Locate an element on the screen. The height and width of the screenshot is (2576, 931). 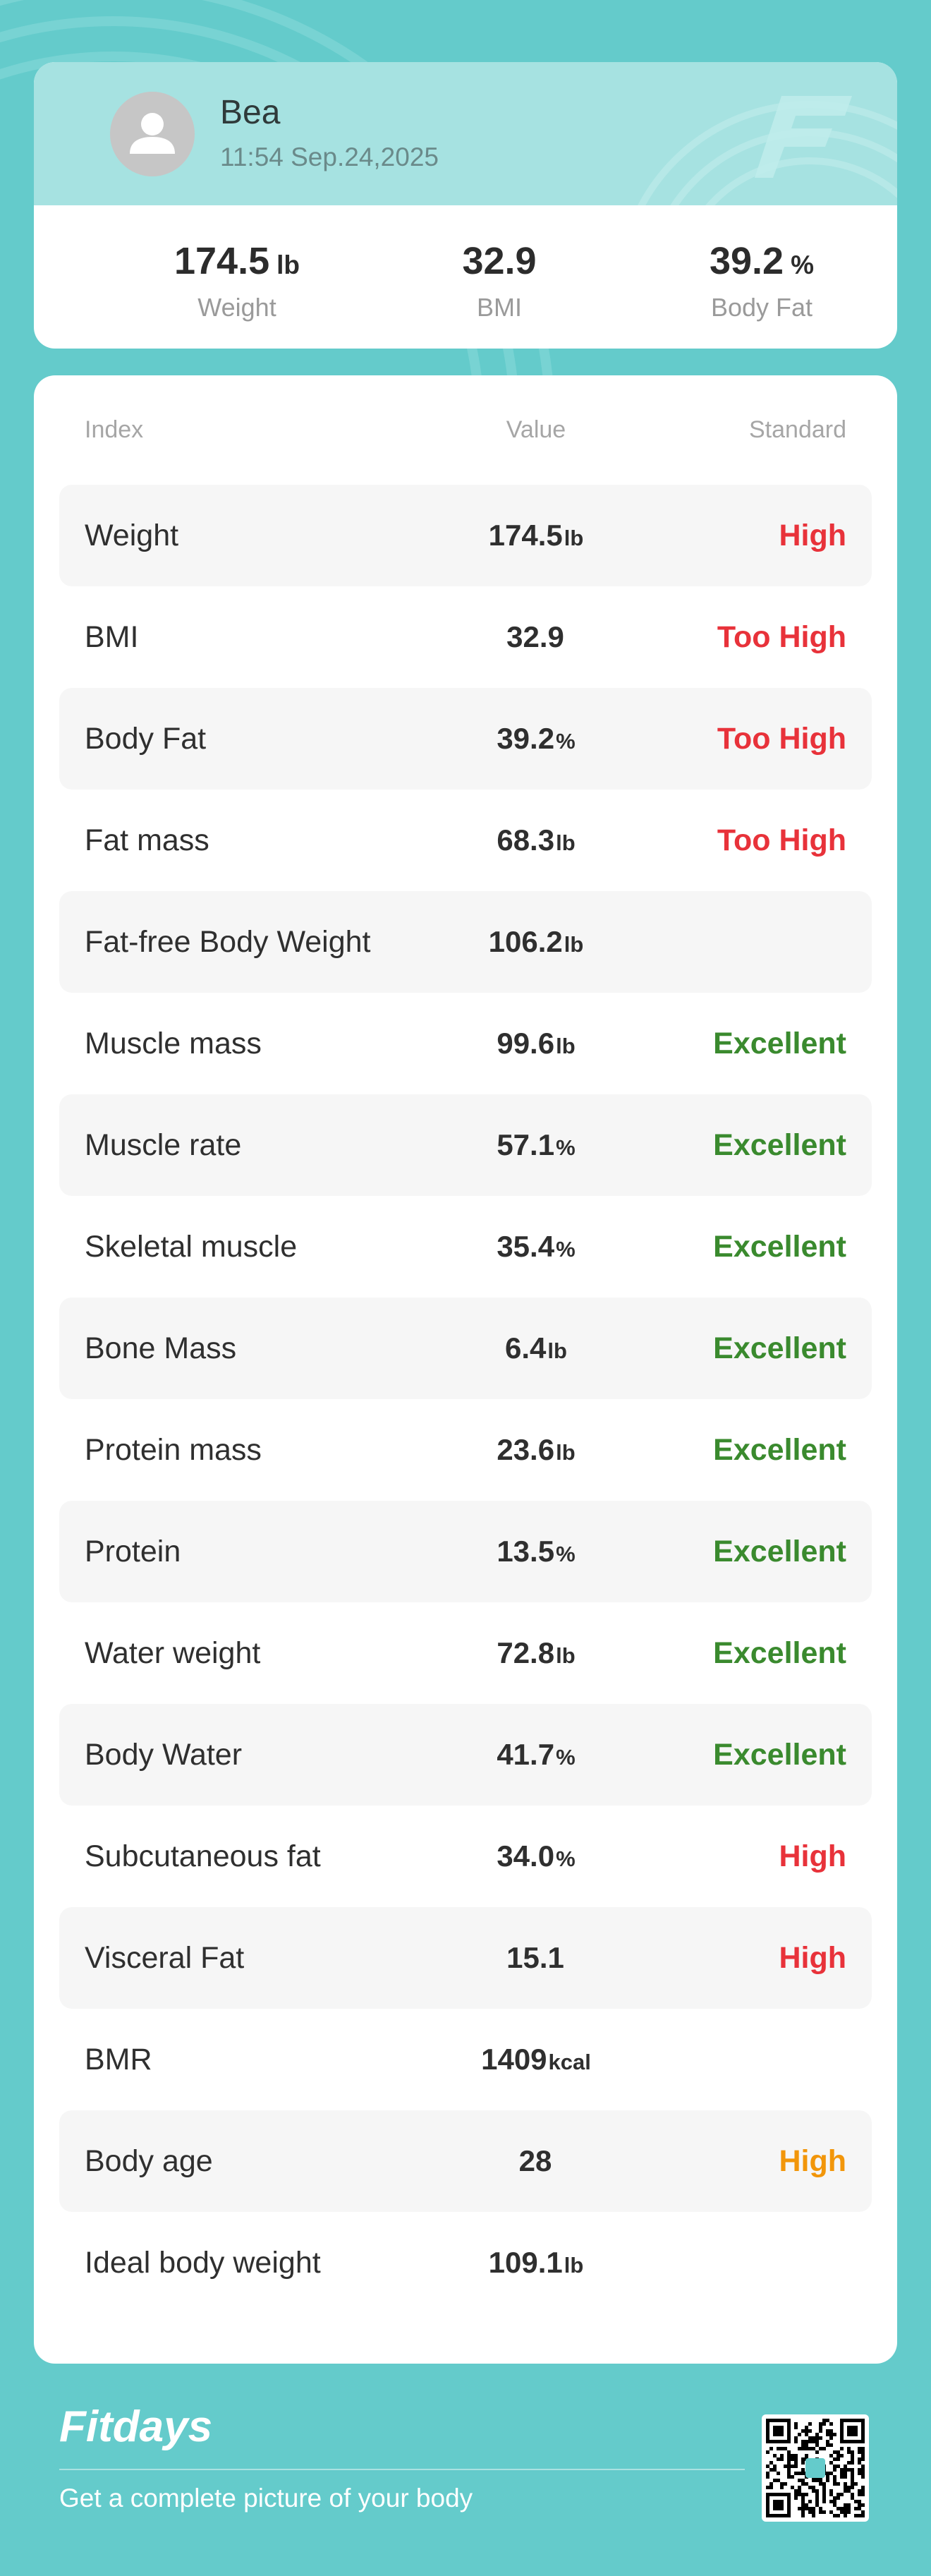
row-index-label: BMI is located at coordinates (112, 637).